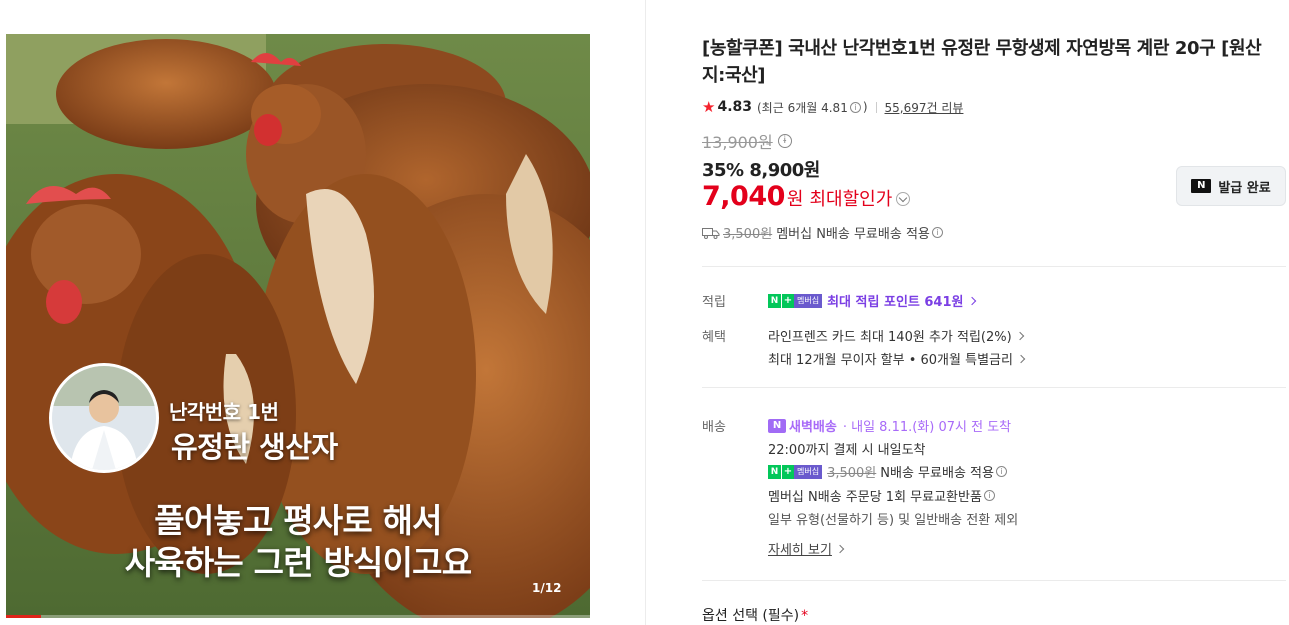 The height and width of the screenshot is (625, 1289). What do you see at coordinates (924, 107) in the screenshot?
I see `review-count-link: 55,697건 리뷰` at bounding box center [924, 107].